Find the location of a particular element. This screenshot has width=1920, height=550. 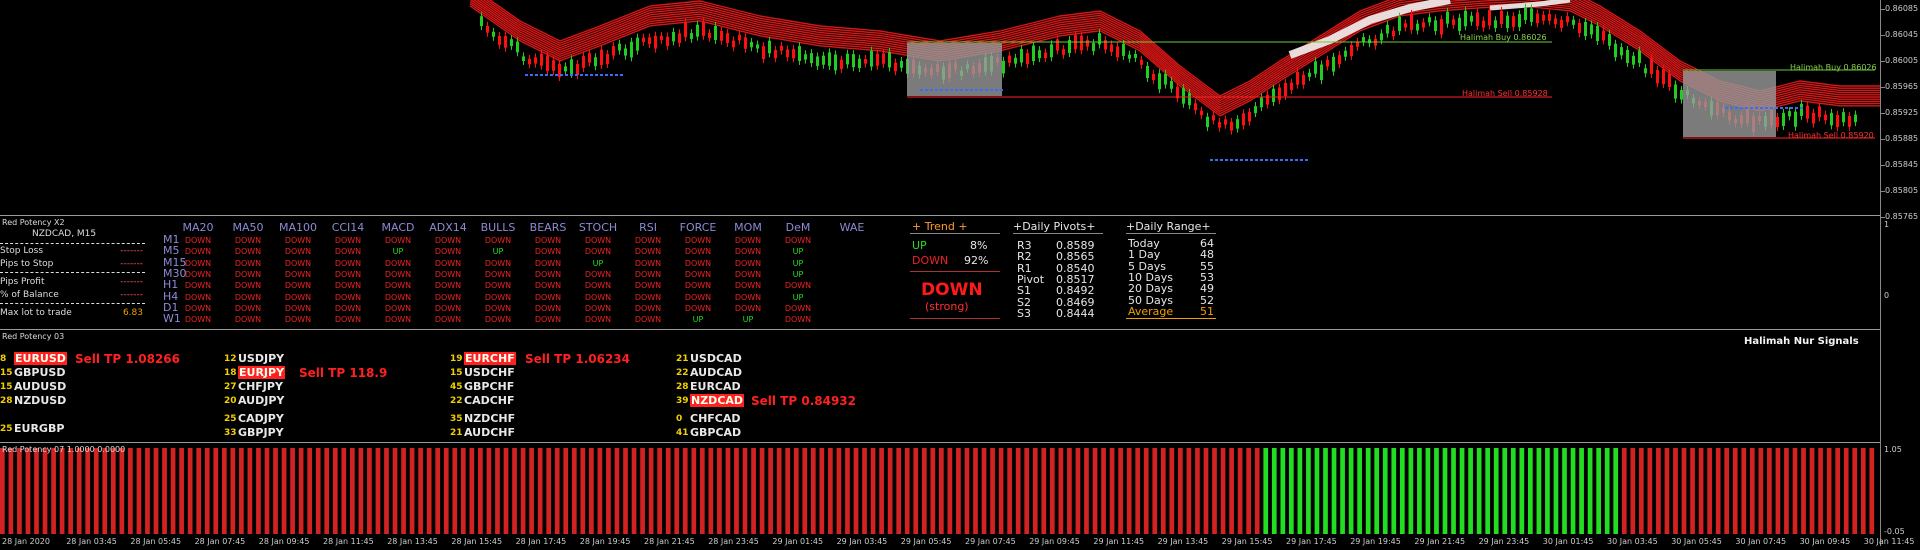

trend-up-label: UP is located at coordinates (919, 245).